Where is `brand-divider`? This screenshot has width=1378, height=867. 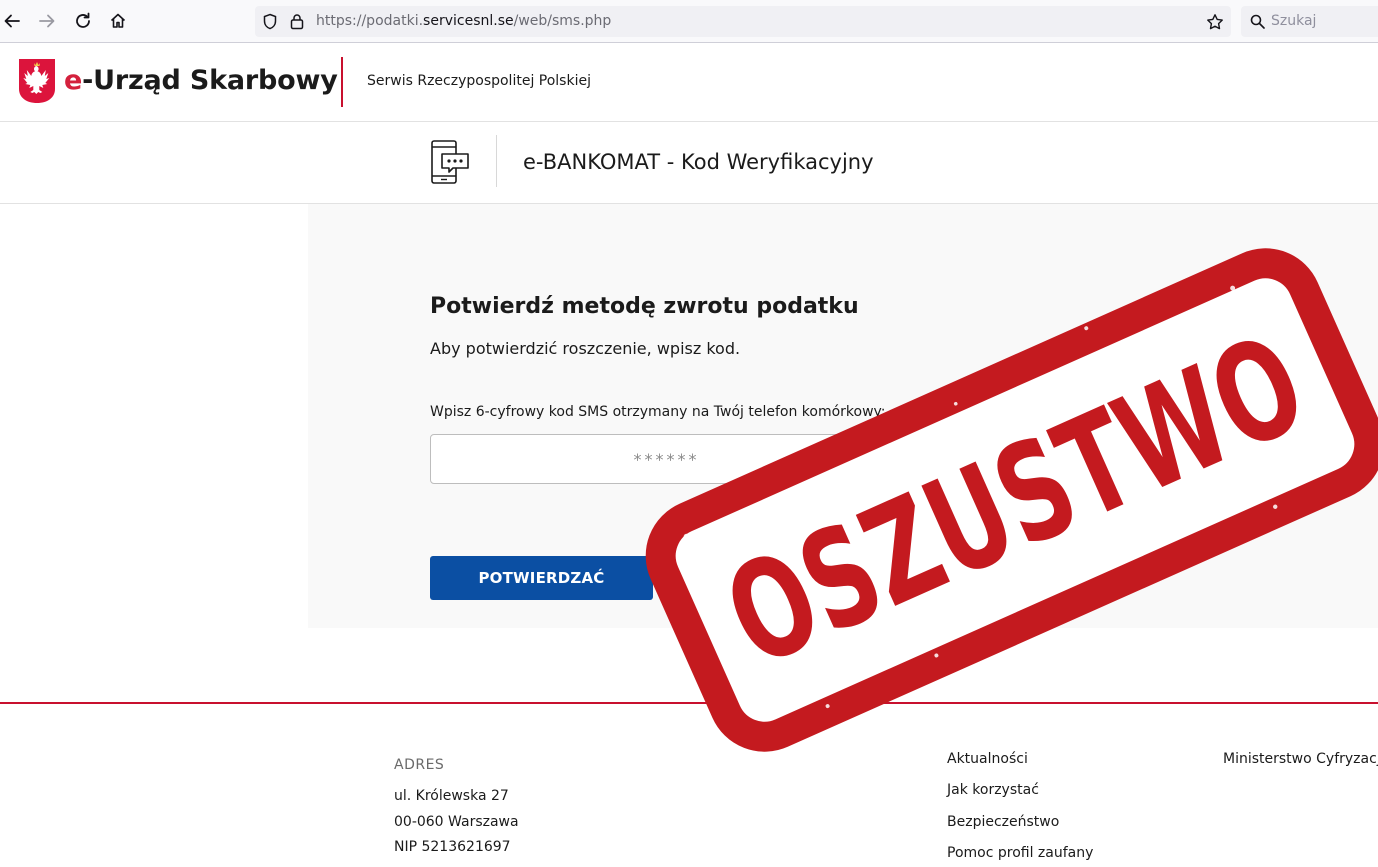 brand-divider is located at coordinates (342, 82).